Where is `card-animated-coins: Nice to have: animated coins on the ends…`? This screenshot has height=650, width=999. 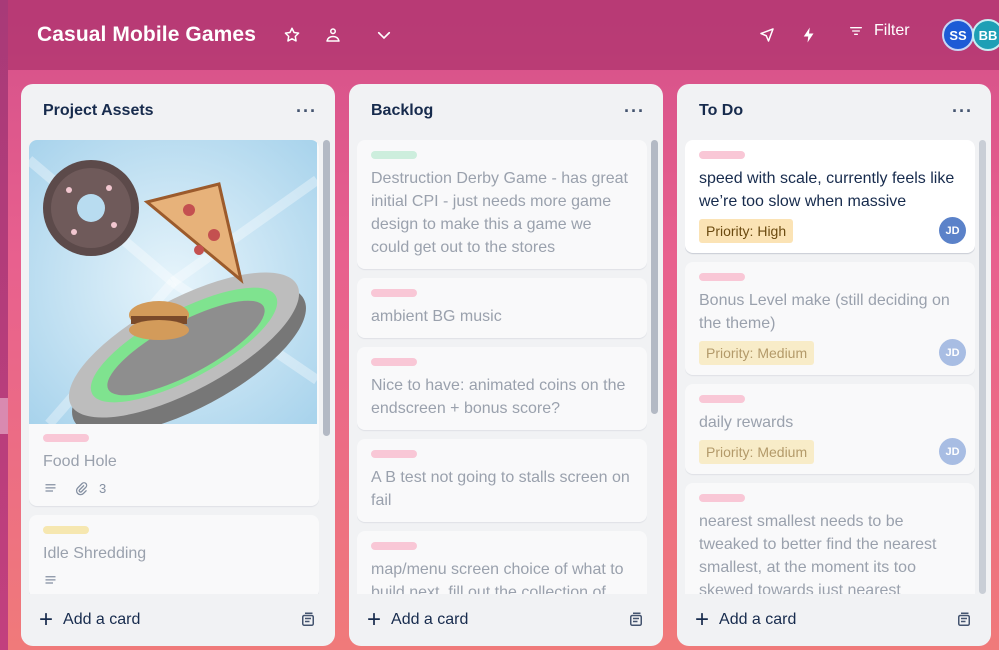
card-animated-coins: Nice to have: animated coins on the ends… is located at coordinates (502, 388).